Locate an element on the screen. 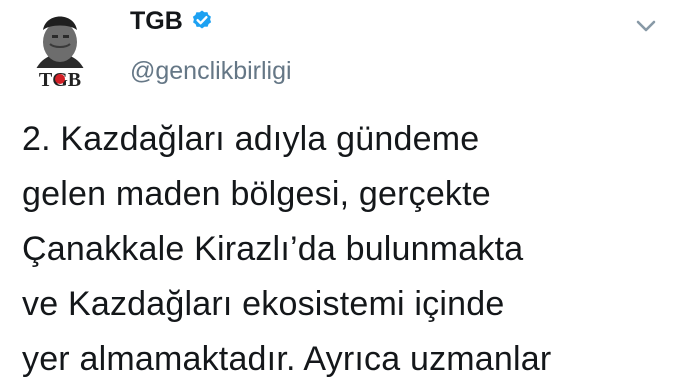 This screenshot has width=680, height=385. display-name: TGB is located at coordinates (156, 21).